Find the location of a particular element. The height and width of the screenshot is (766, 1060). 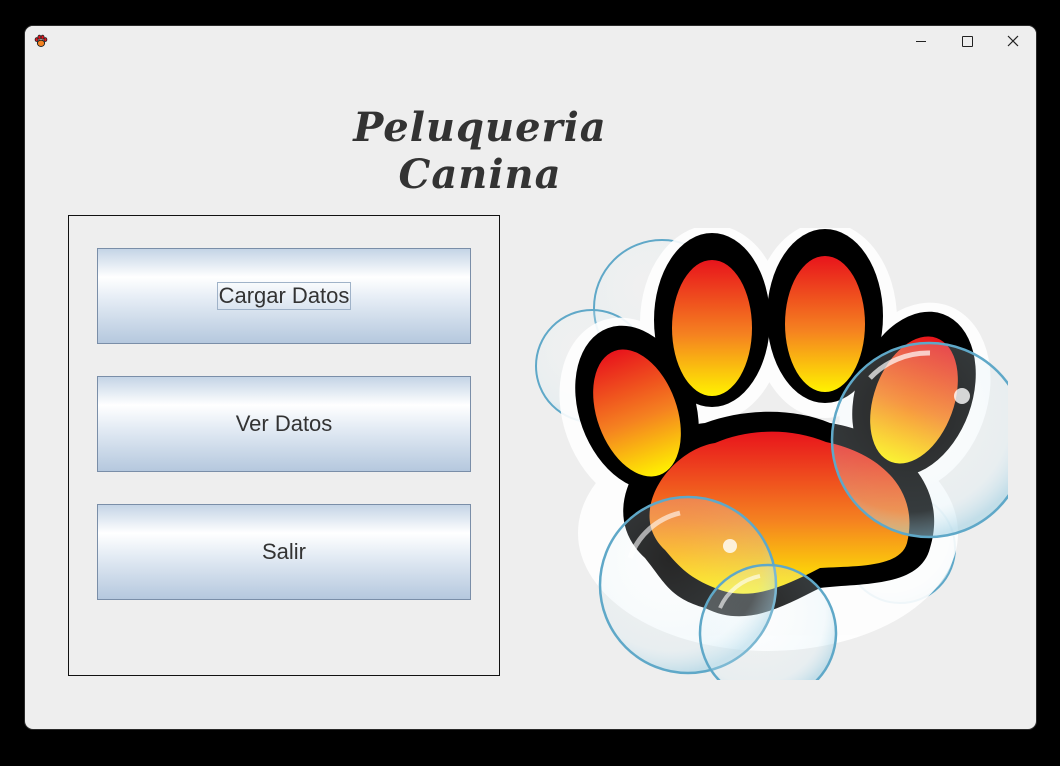

button-label: Ver Datos is located at coordinates (284, 423).